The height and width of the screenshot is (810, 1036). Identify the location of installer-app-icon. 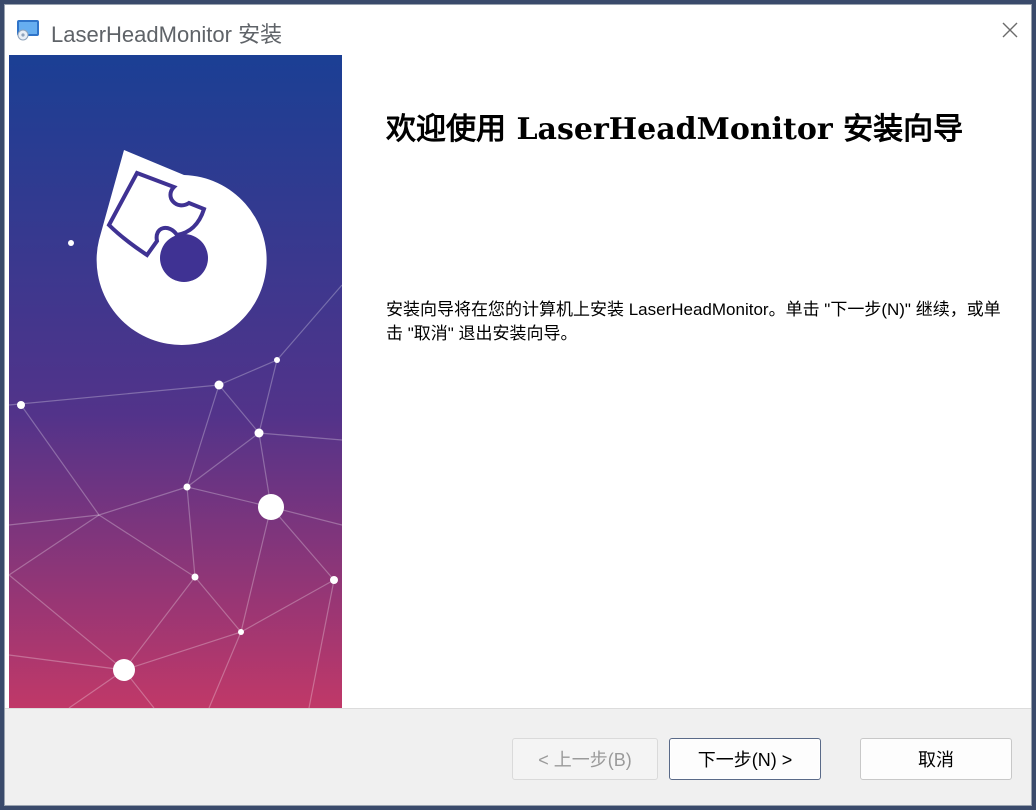
(28, 30).